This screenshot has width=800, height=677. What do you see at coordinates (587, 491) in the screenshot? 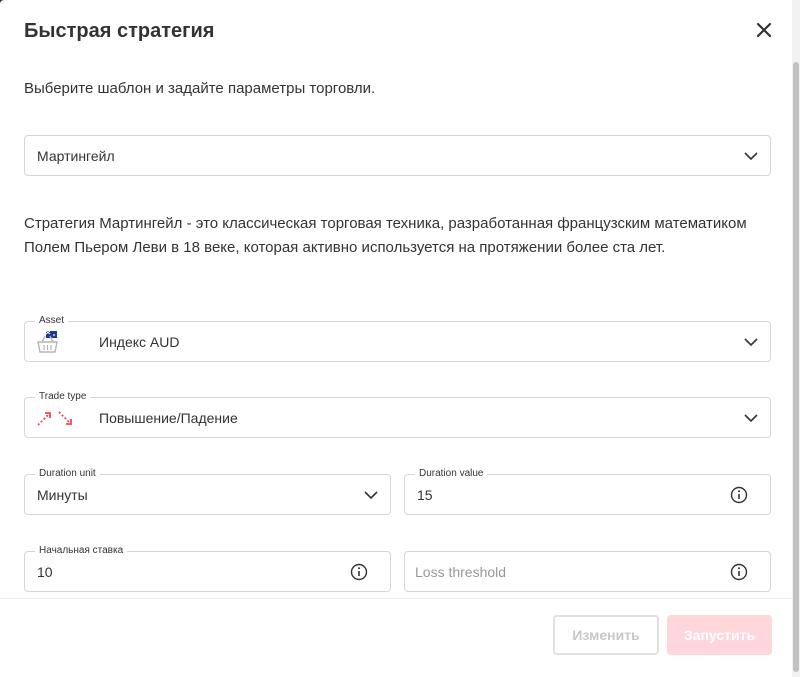
I see `duration-value-input: Duration value 15` at bounding box center [587, 491].